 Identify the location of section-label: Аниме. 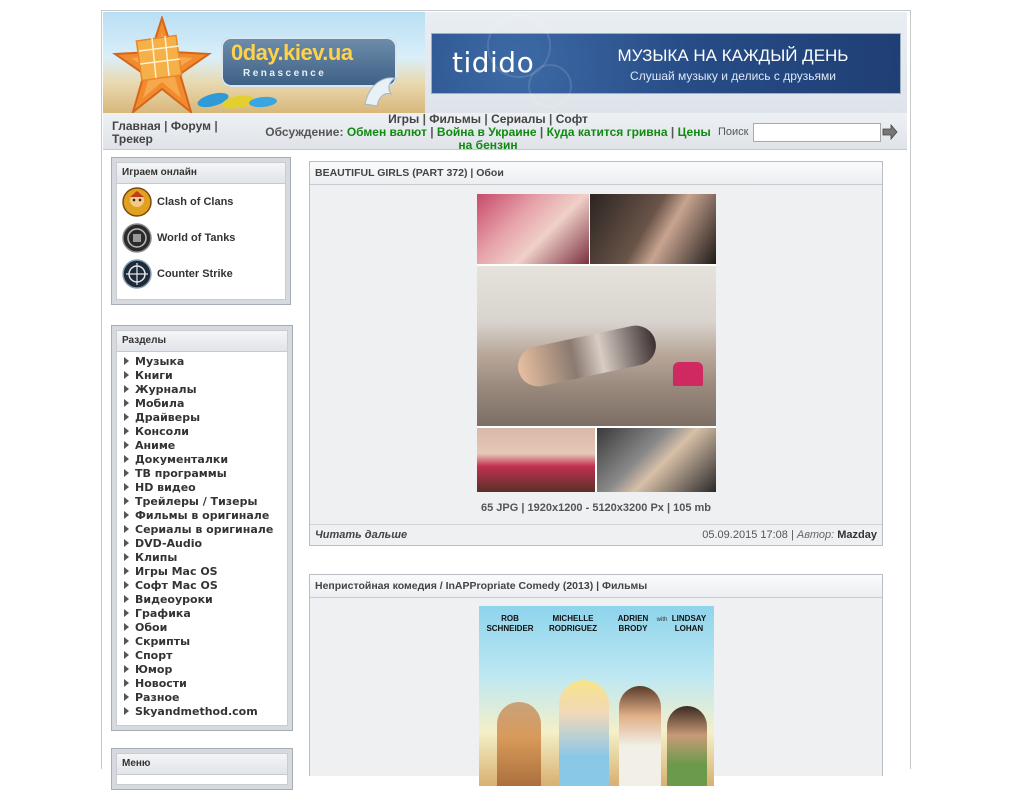
(155, 445).